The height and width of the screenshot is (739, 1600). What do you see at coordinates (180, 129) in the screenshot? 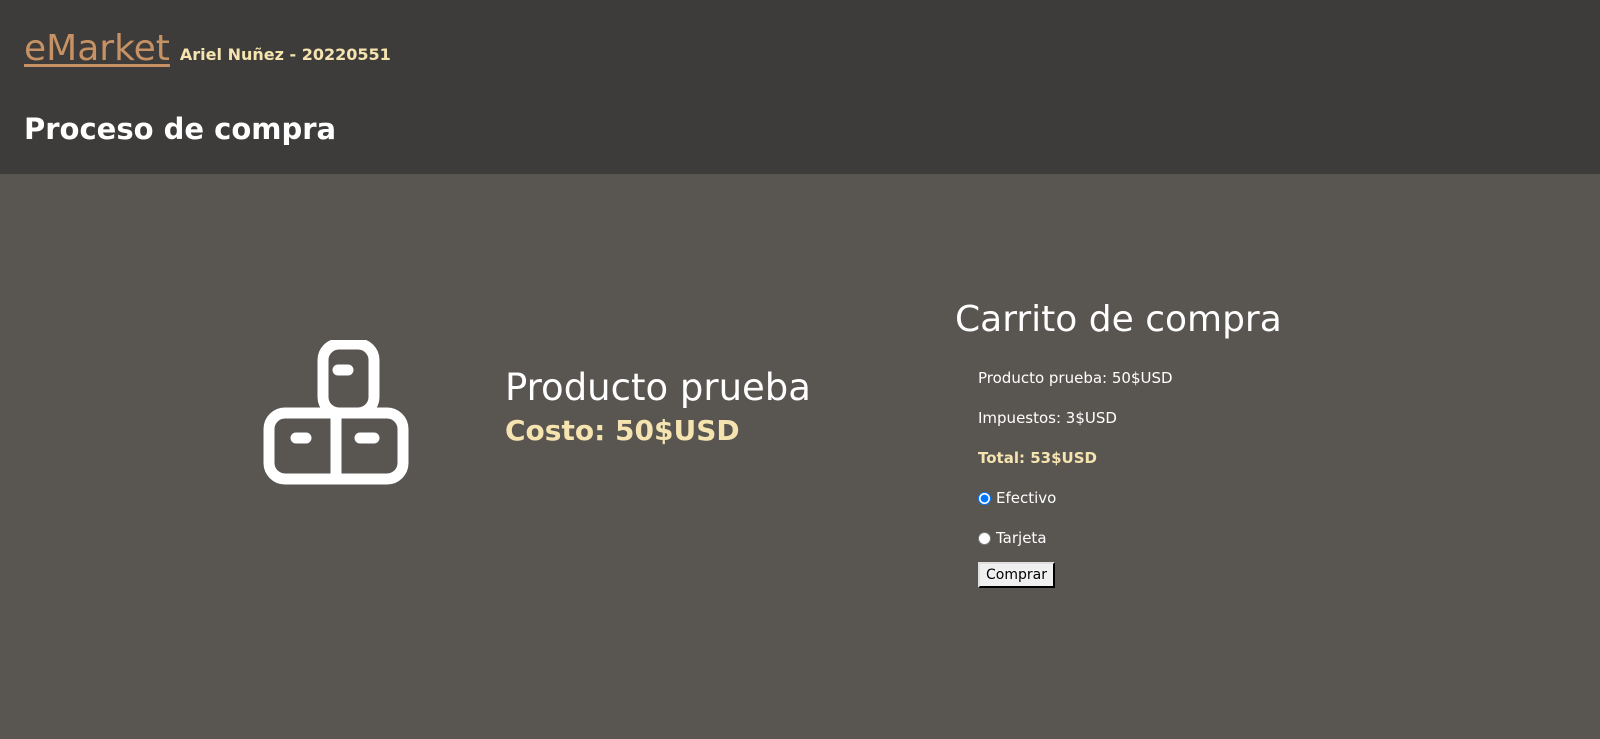
I see `page-title: Proceso de compra` at bounding box center [180, 129].